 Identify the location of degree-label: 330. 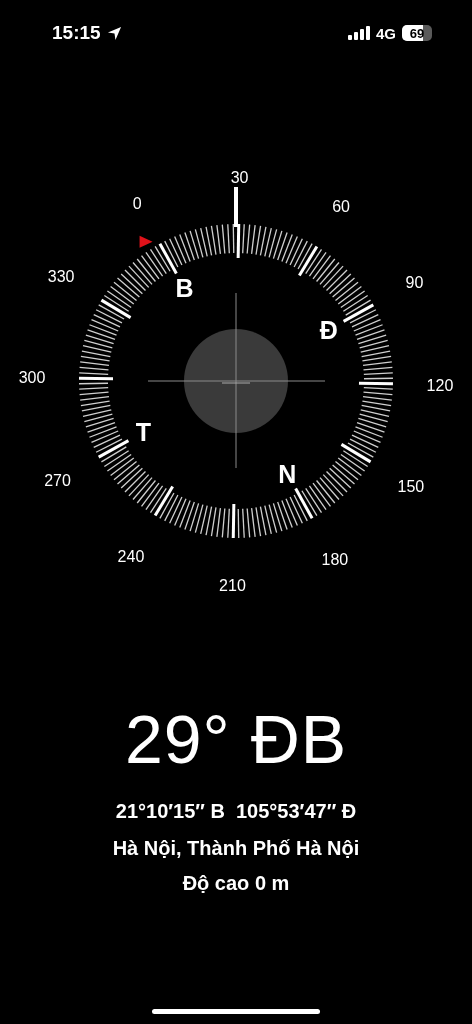
(61, 276).